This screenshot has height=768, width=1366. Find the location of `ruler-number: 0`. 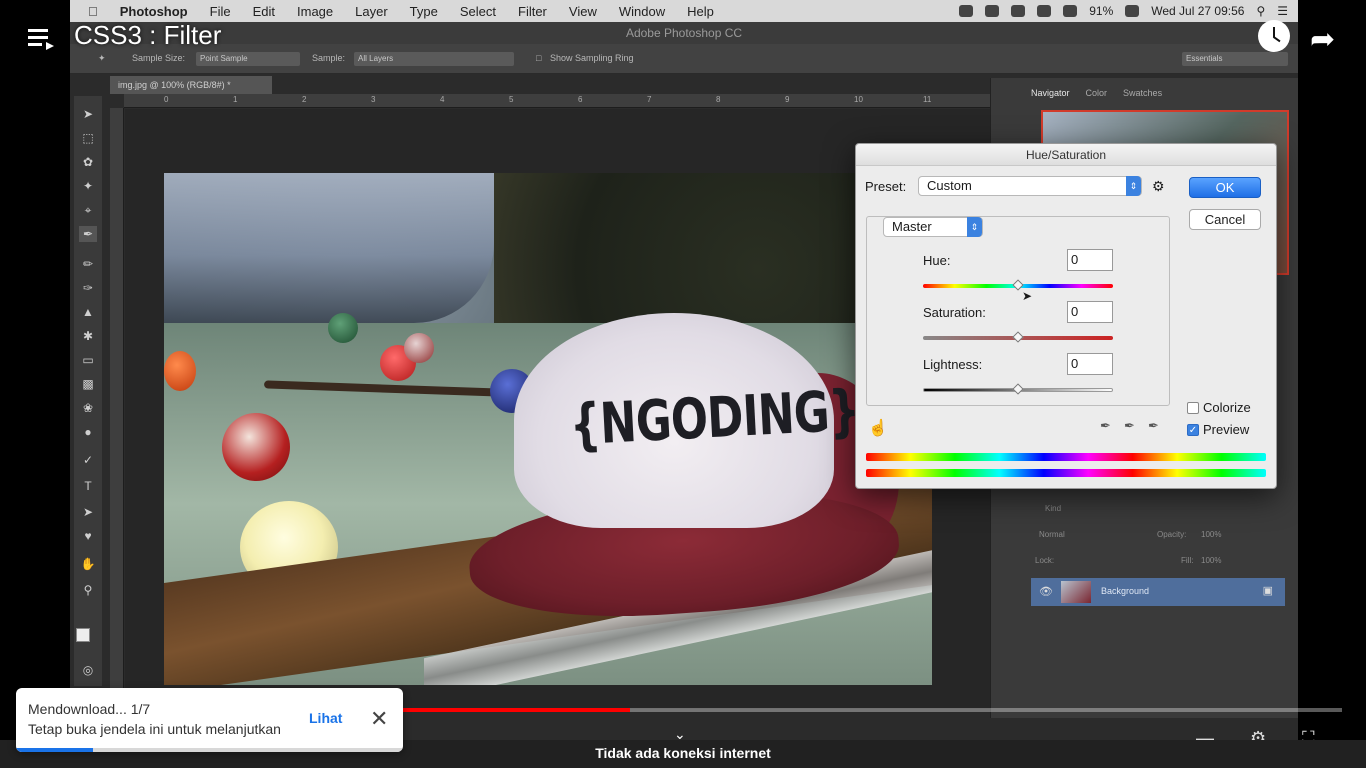

ruler-number: 0 is located at coordinates (166, 99).